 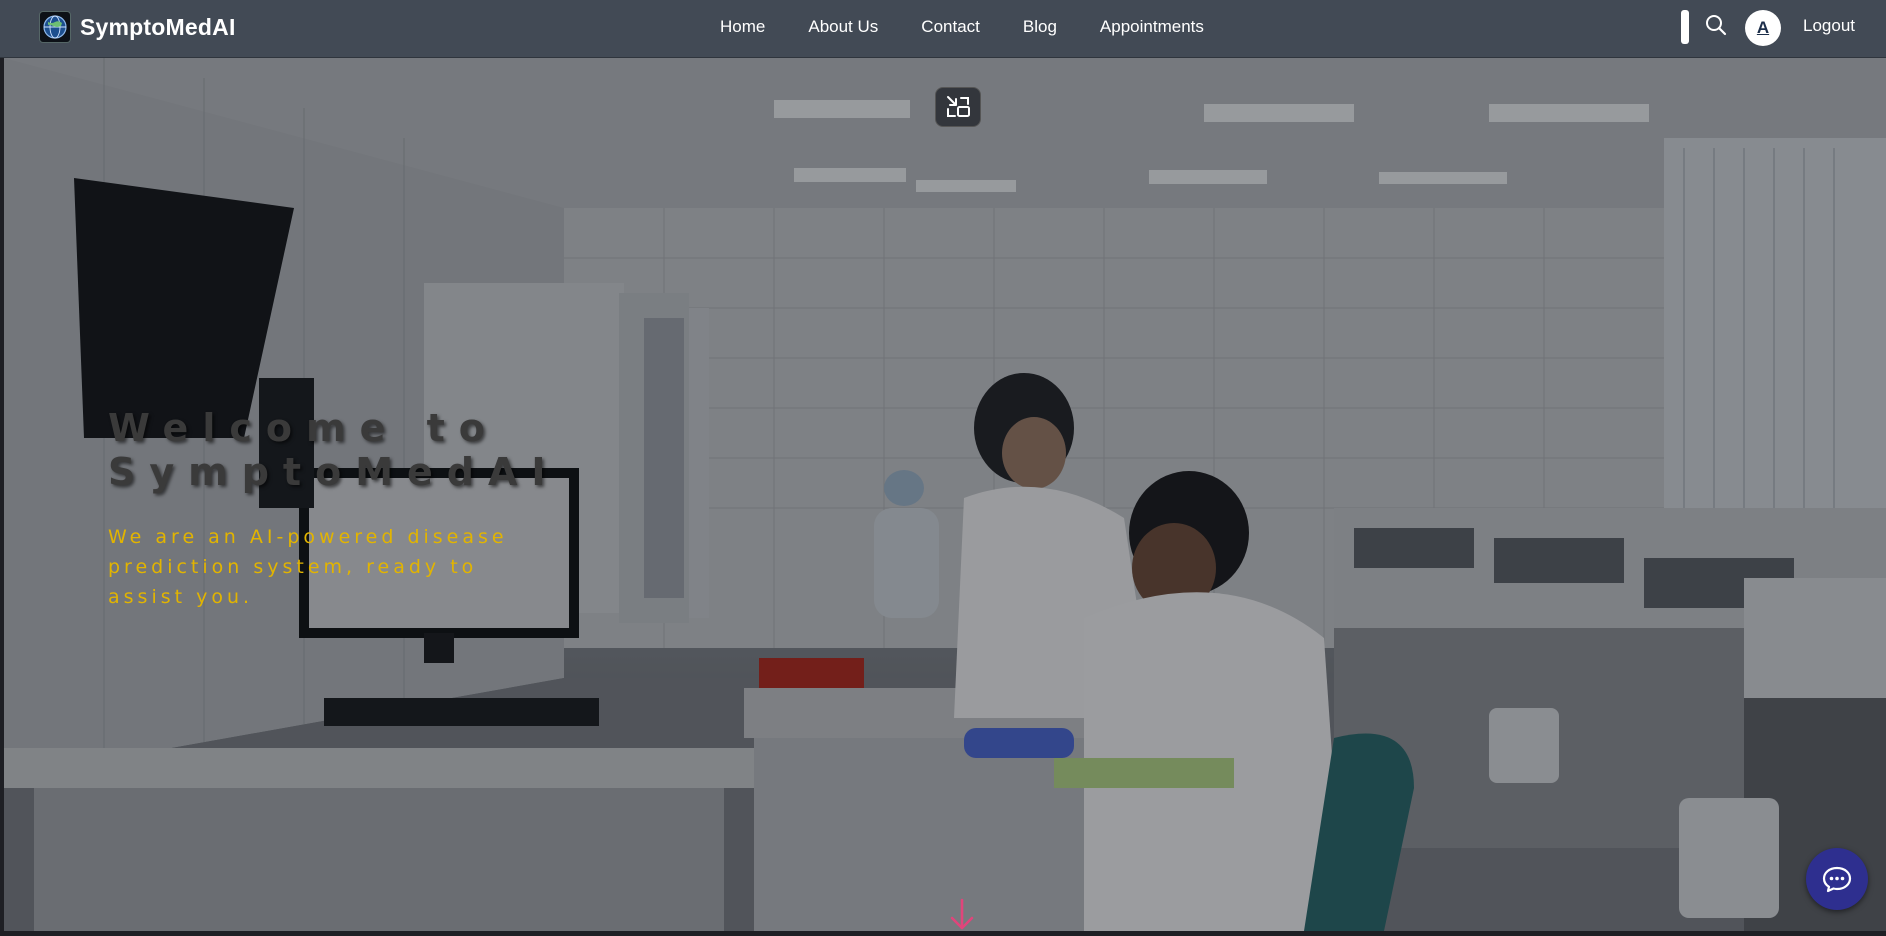 What do you see at coordinates (1763, 28) in the screenshot?
I see `user-avatar: A` at bounding box center [1763, 28].